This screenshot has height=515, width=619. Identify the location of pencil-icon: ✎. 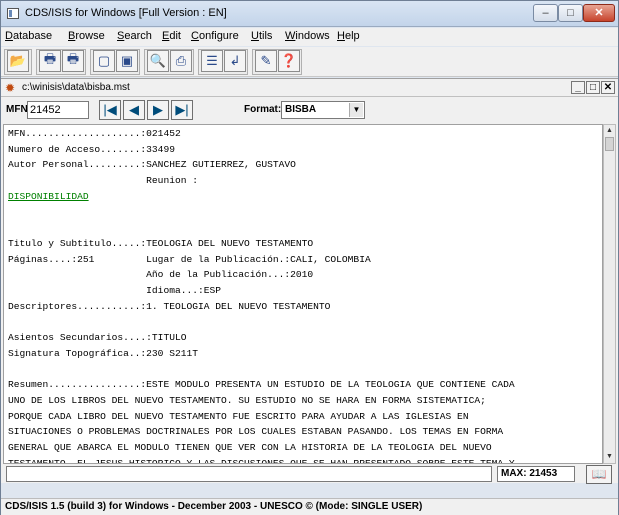
(266, 61).